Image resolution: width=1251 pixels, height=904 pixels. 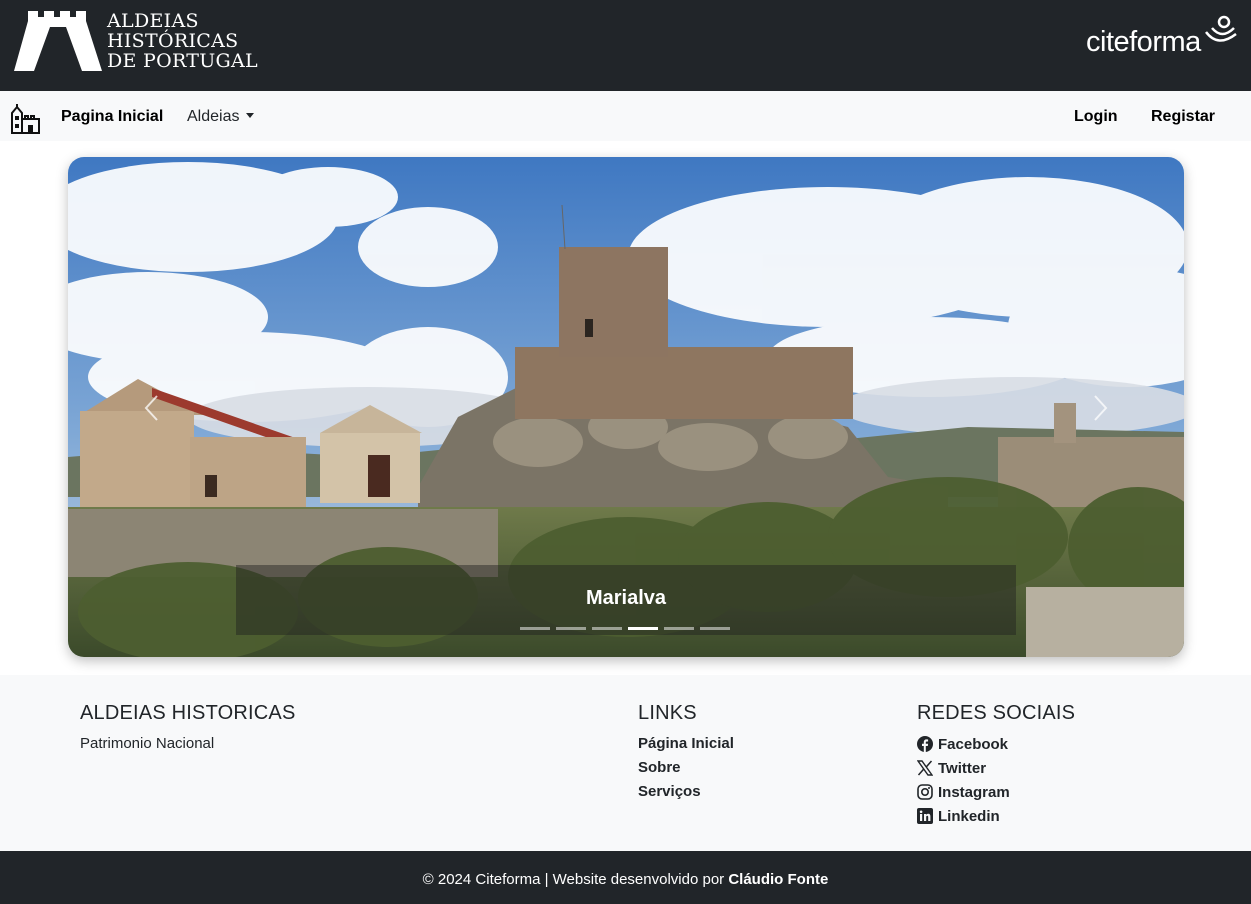 What do you see at coordinates (1096, 117) in the screenshot?
I see `login-link: Login` at bounding box center [1096, 117].